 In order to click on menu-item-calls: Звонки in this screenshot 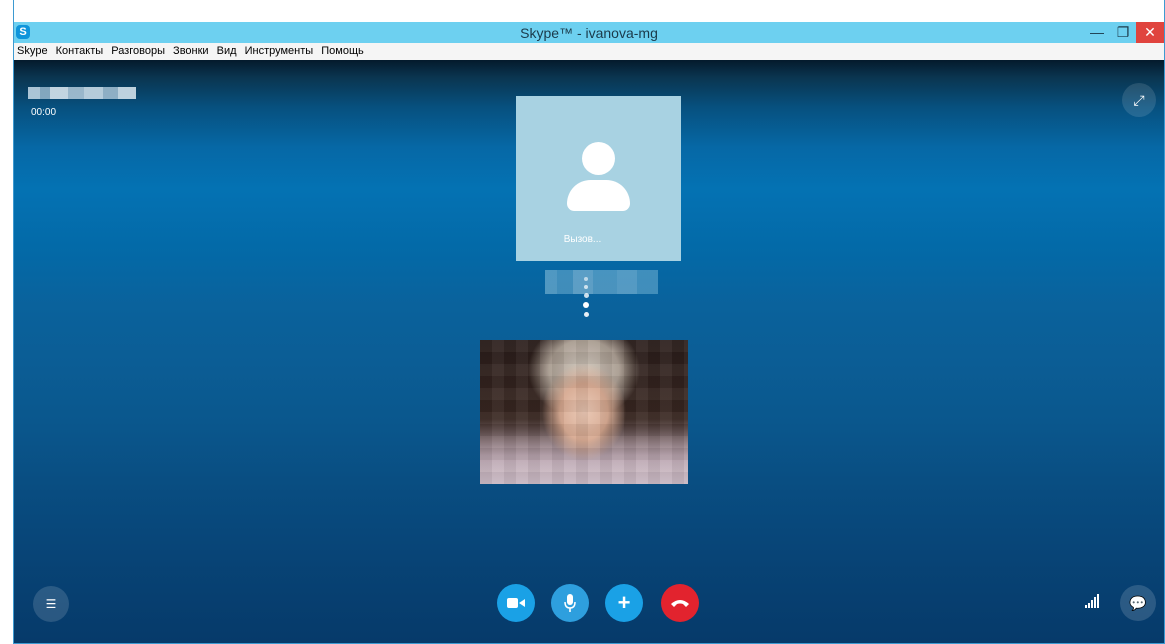, I will do `click(191, 51)`.